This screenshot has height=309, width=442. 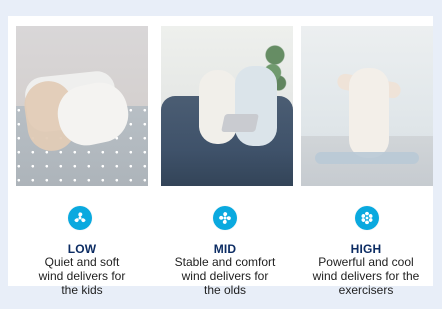 What do you see at coordinates (369, 113) in the screenshot?
I see `woman-decoration` at bounding box center [369, 113].